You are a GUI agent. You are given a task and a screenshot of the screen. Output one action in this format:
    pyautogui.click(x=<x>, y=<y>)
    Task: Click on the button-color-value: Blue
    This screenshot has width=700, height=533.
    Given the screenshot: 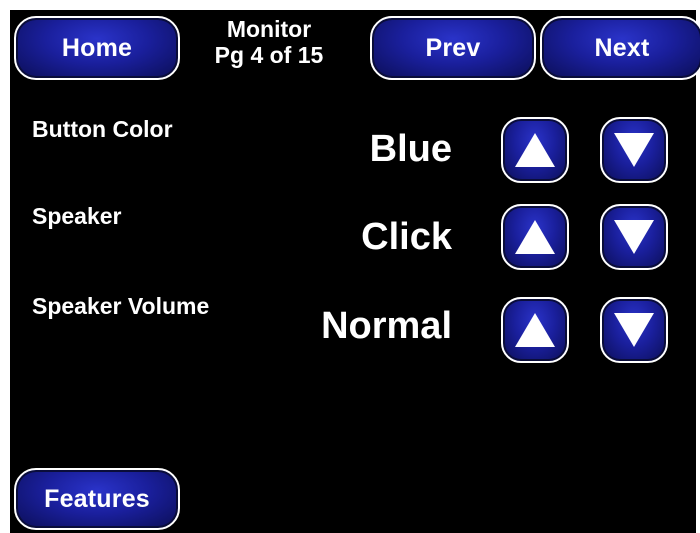 What is the action you would take?
    pyautogui.click(x=410, y=149)
    